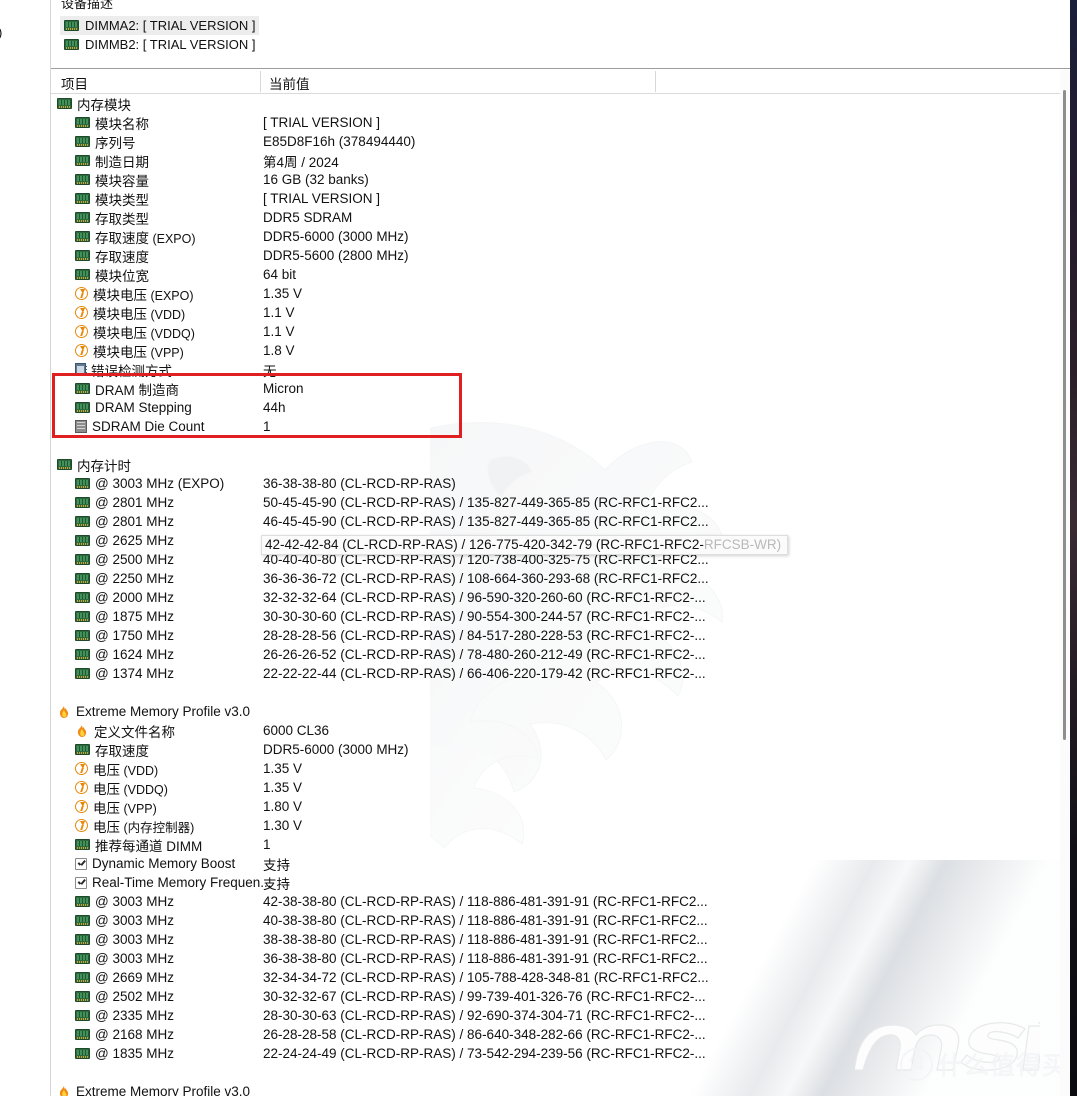 This screenshot has width=1077, height=1096. Describe the element at coordinates (112, 750) in the screenshot. I see `list-row-name: 存取速度` at that location.